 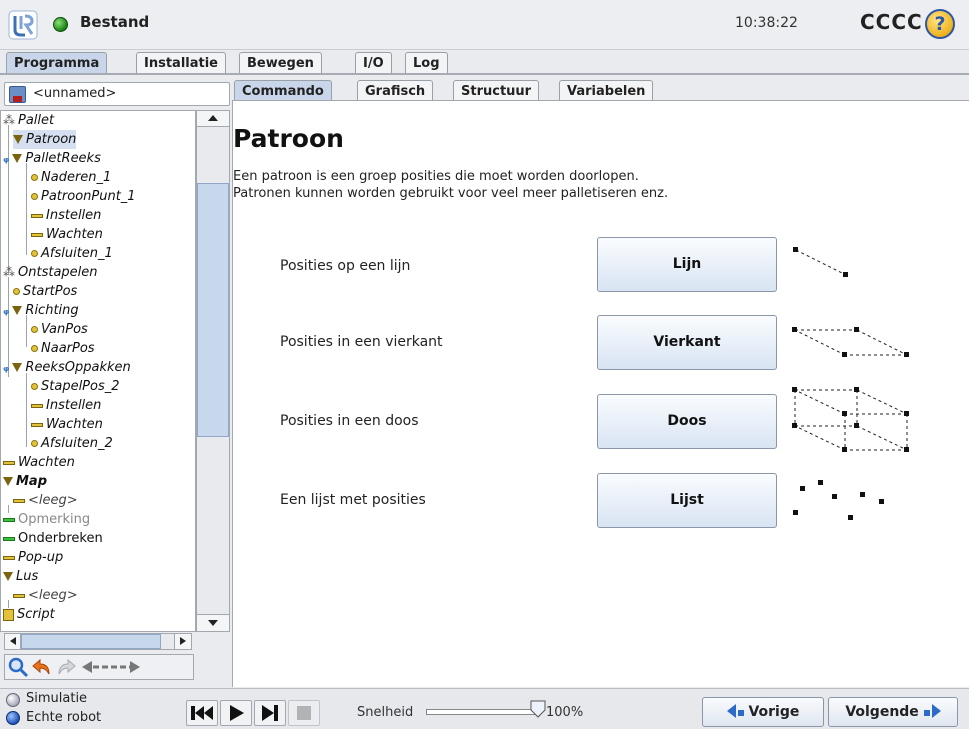 I want to click on floppy-disk-icon, so click(x=17, y=94).